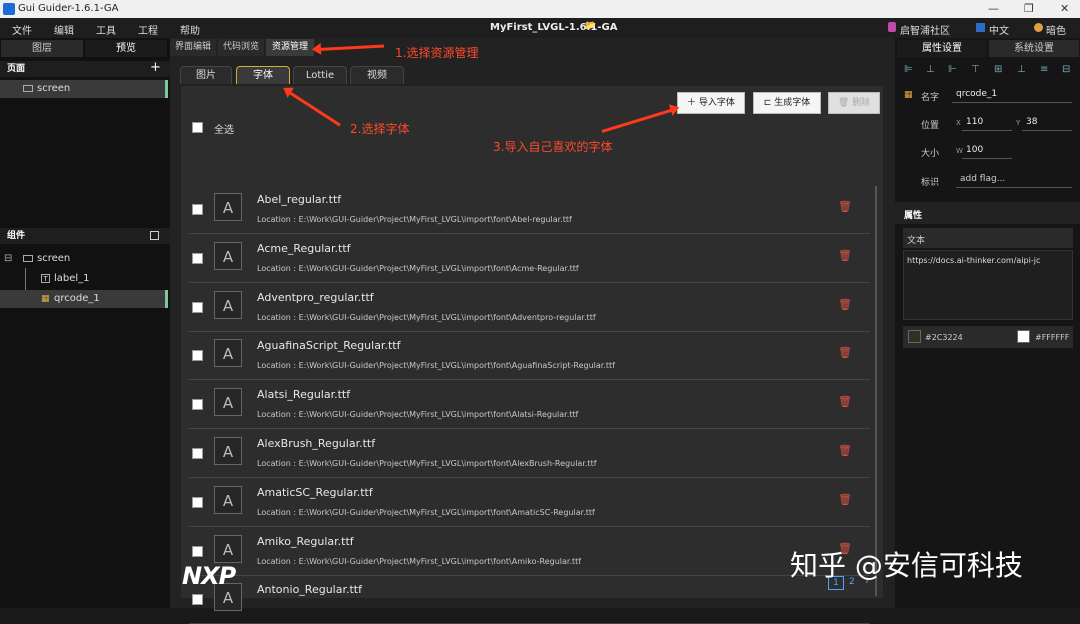 This screenshot has width=1080, height=624. Describe the element at coordinates (206, 75) in the screenshot. I see `tab-images: 图片` at that location.